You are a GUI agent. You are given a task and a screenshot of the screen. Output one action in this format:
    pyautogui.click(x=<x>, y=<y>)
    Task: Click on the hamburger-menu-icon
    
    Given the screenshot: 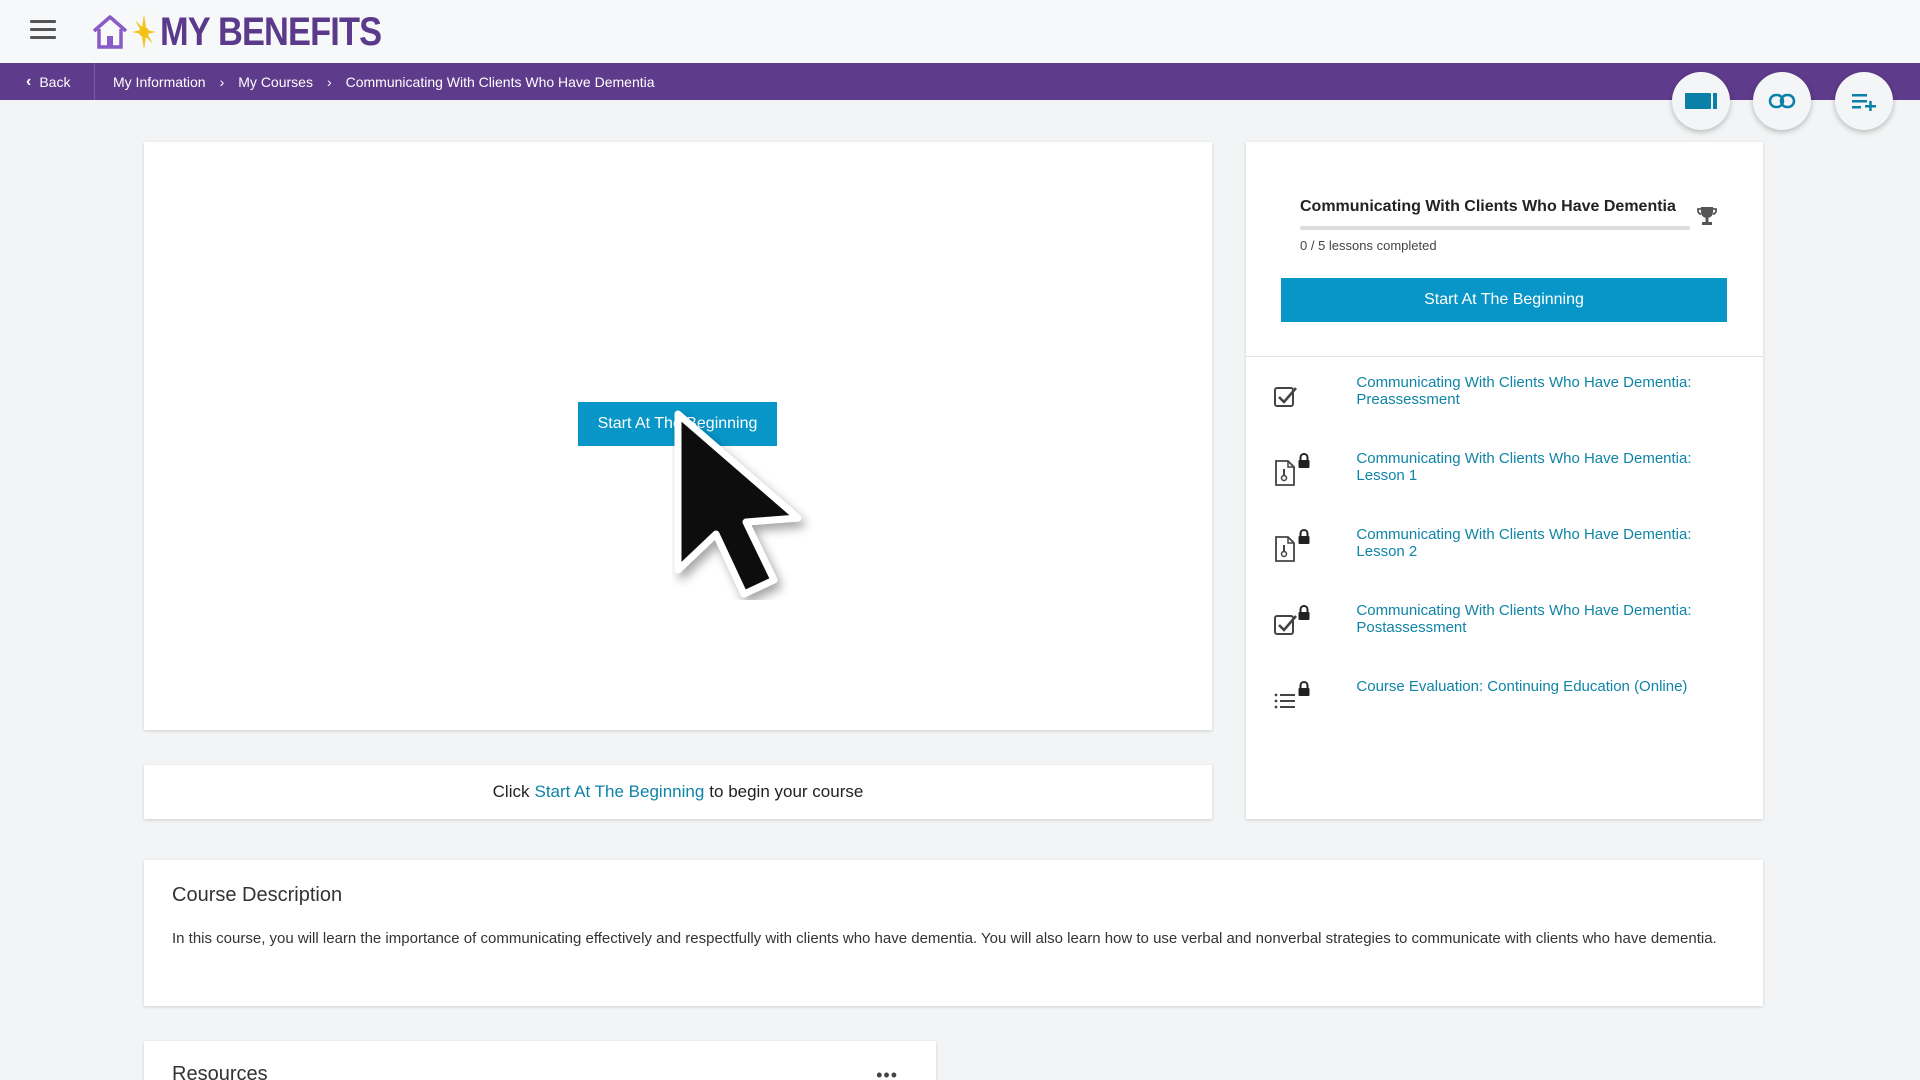 What is the action you would take?
    pyautogui.click(x=43, y=30)
    